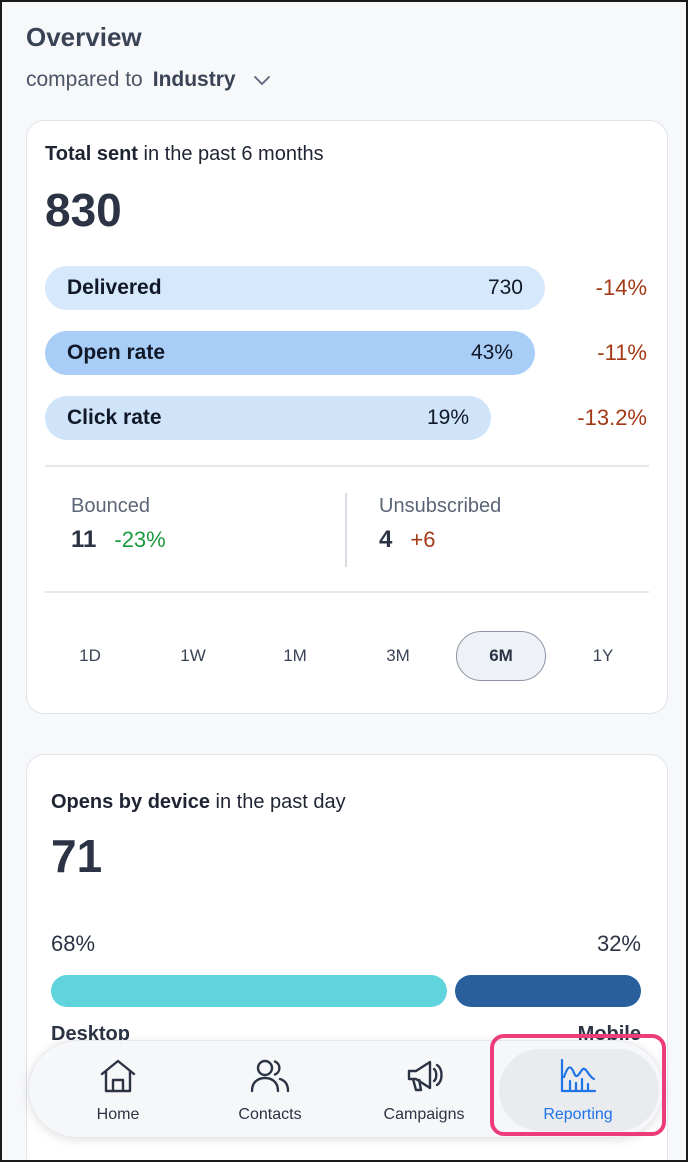 This screenshot has height=1162, width=688. What do you see at coordinates (491, 352) in the screenshot?
I see `metric-value: 43%` at bounding box center [491, 352].